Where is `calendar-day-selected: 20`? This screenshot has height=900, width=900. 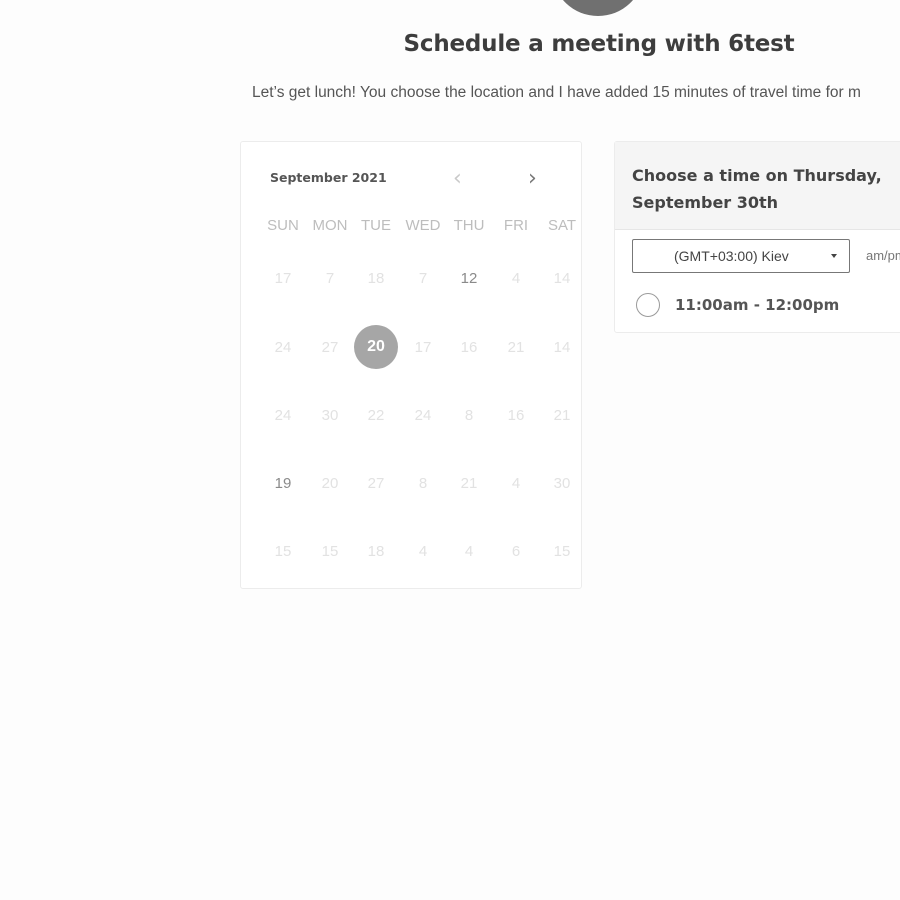
calendar-day-selected: 20 is located at coordinates (376, 347).